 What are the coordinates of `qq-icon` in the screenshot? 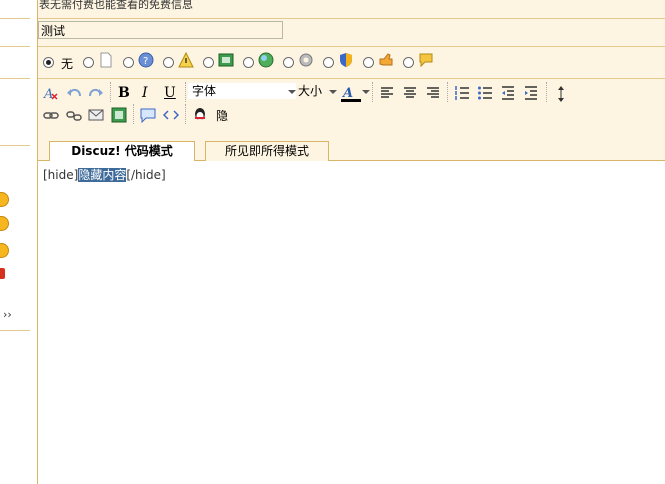 It's located at (200, 115).